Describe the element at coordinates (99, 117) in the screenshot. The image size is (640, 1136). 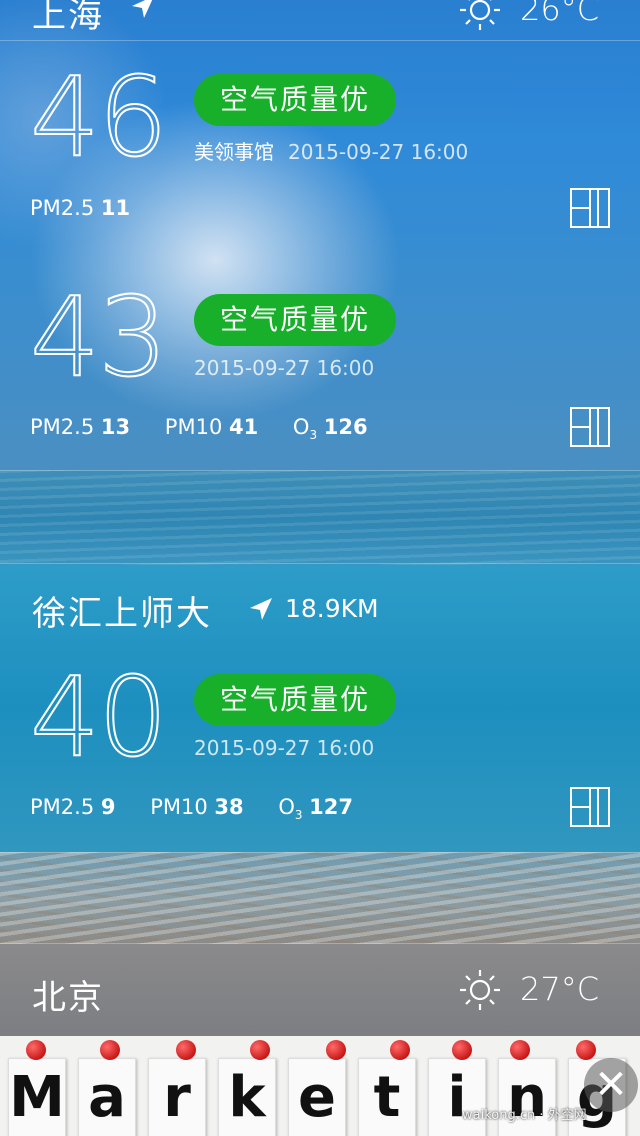
I see `aqi-value: 46` at that location.